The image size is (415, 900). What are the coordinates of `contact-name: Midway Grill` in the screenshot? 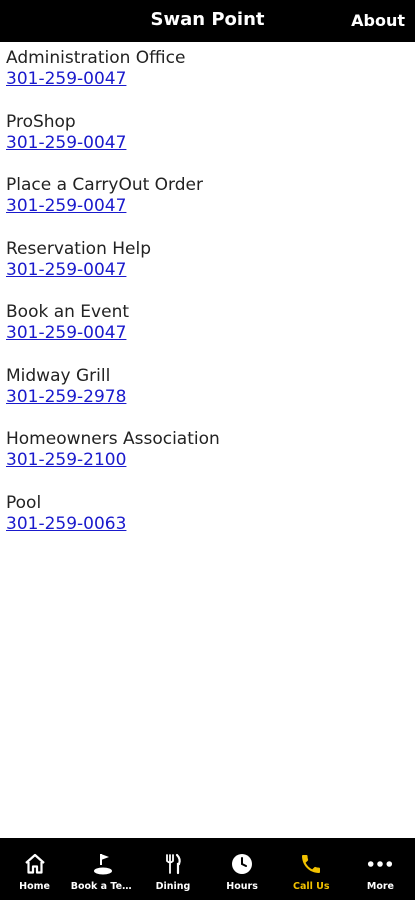 It's located at (58, 375).